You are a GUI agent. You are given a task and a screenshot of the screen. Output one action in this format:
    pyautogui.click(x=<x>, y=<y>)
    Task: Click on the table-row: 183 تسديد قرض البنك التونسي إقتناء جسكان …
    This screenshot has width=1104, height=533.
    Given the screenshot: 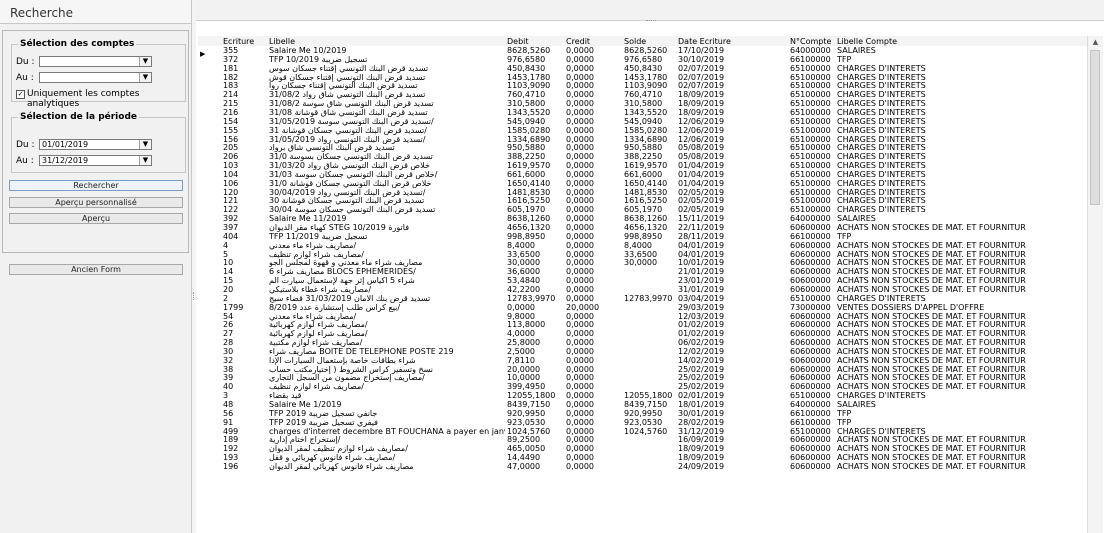 What is the action you would take?
    pyautogui.click(x=642, y=86)
    